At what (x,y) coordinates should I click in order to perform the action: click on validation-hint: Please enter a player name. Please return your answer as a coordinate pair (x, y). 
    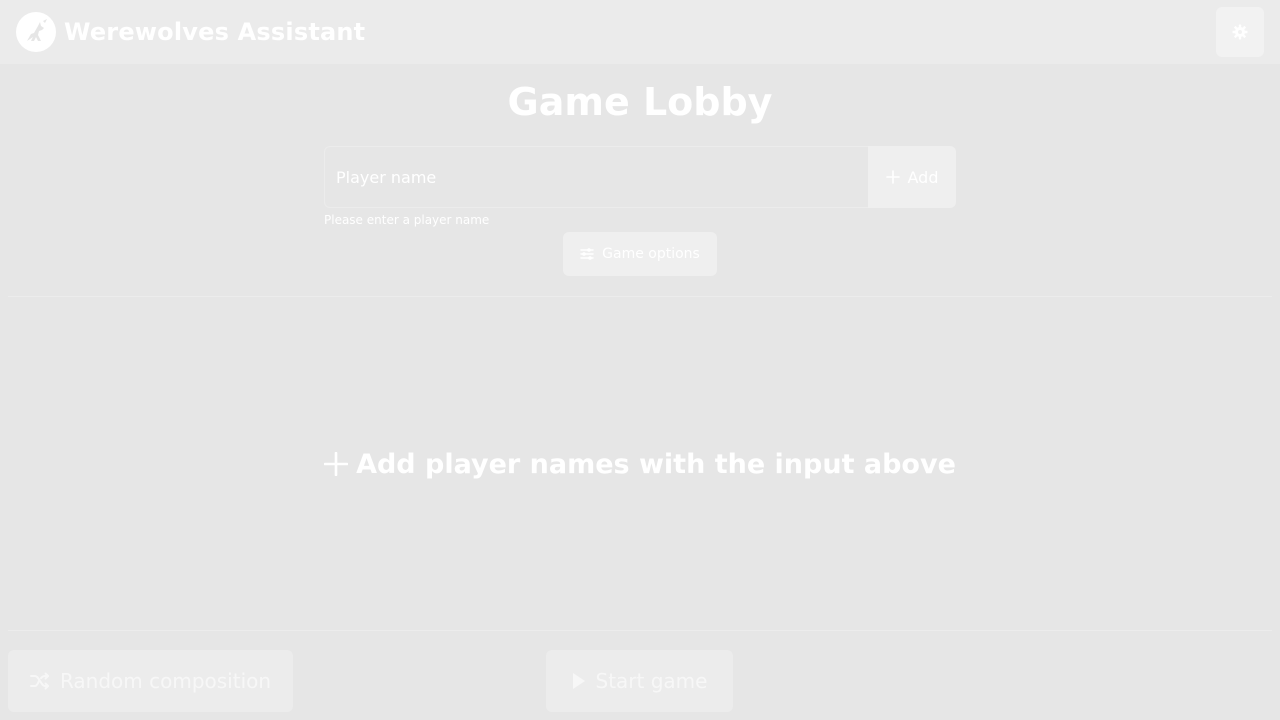
    Looking at the image, I should click on (407, 220).